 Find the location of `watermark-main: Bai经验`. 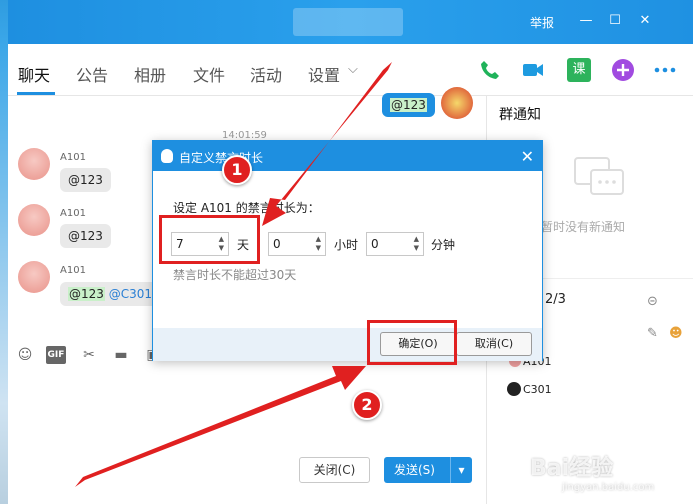

watermark-main: Bai经验 is located at coordinates (572, 468).